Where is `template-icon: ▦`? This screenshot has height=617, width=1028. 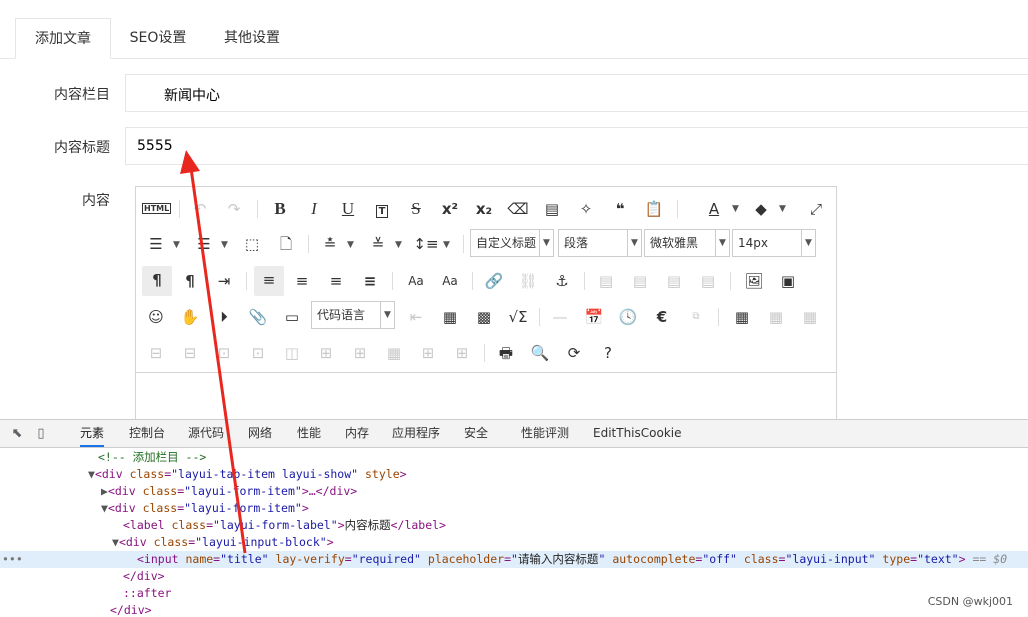
template-icon: ▦ is located at coordinates (450, 317).